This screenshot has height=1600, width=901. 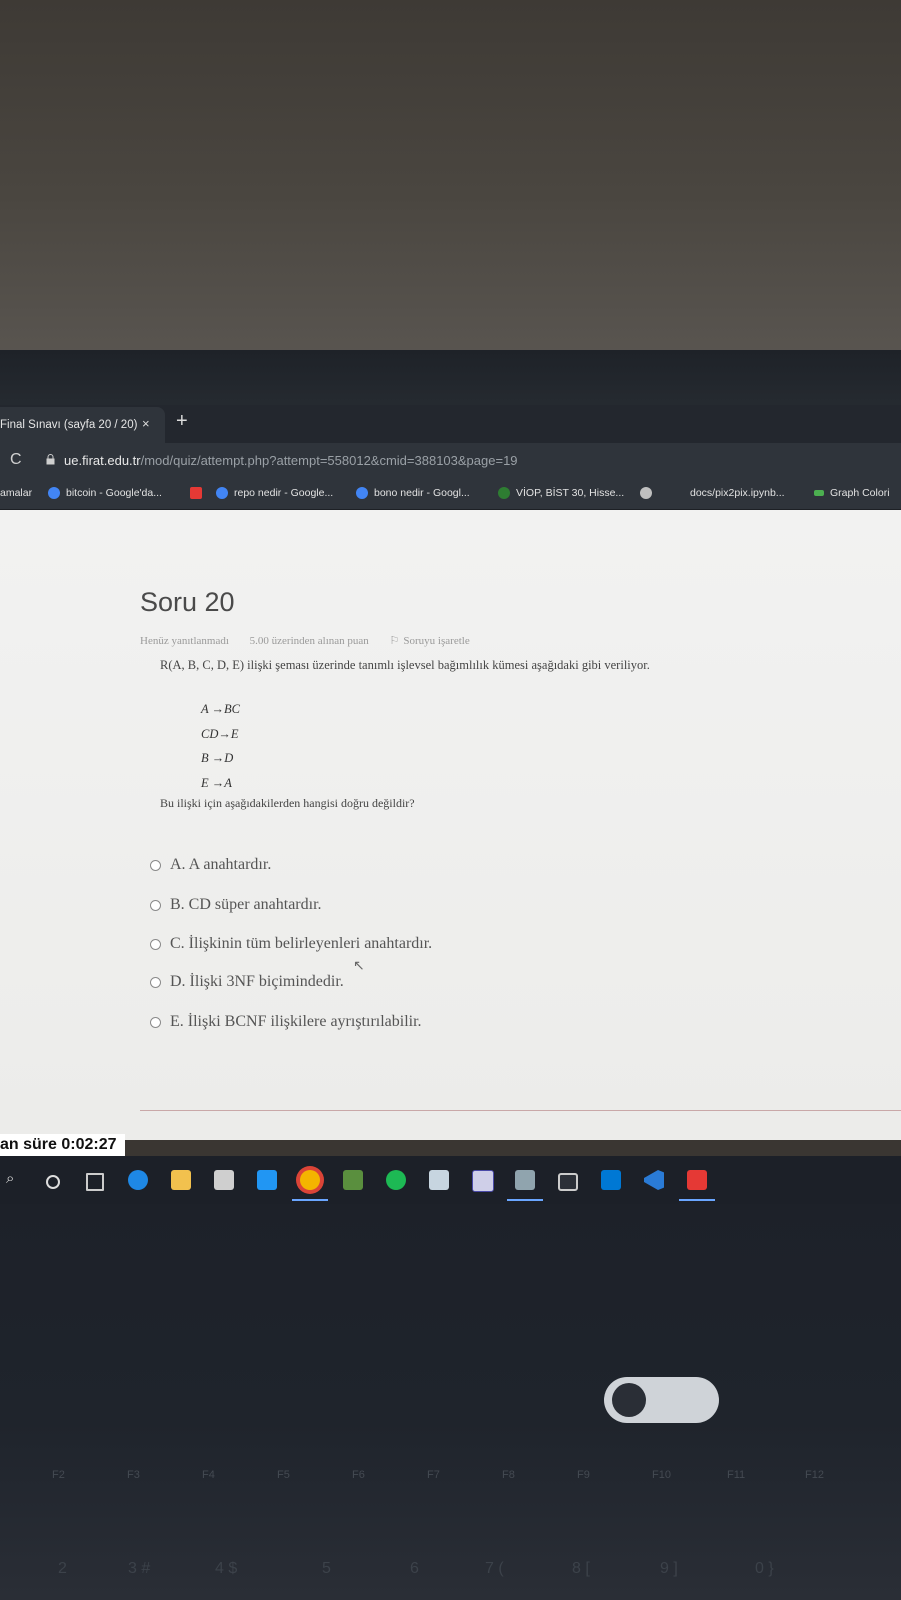 I want to click on youtube-icon, so click(x=196, y=493).